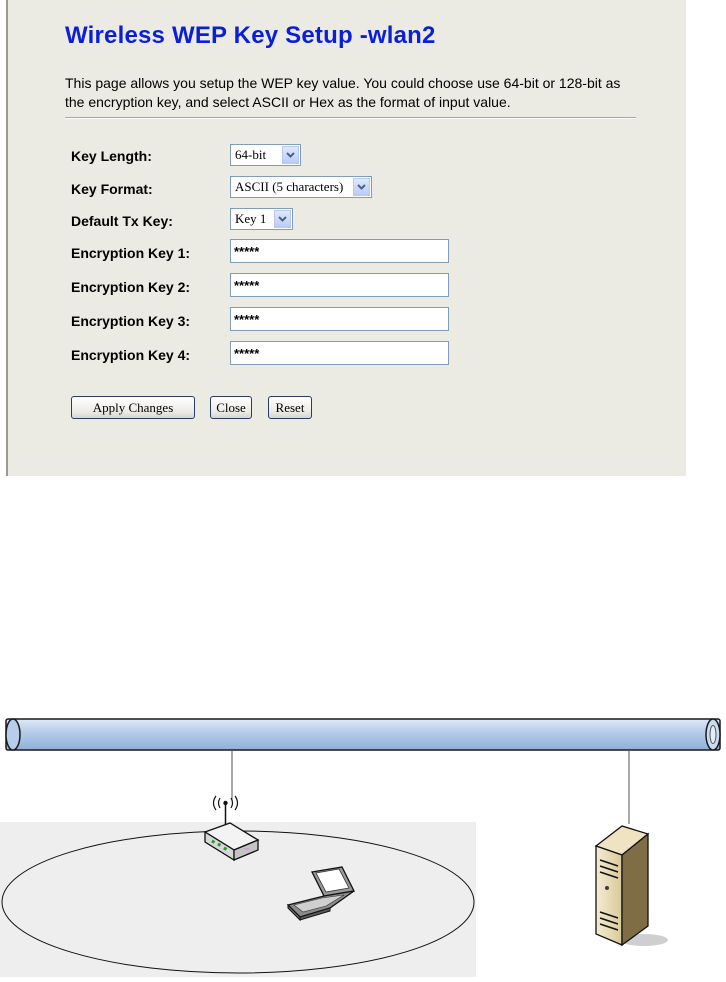  Describe the element at coordinates (112, 189) in the screenshot. I see `key-format-label: Key Format:` at that location.